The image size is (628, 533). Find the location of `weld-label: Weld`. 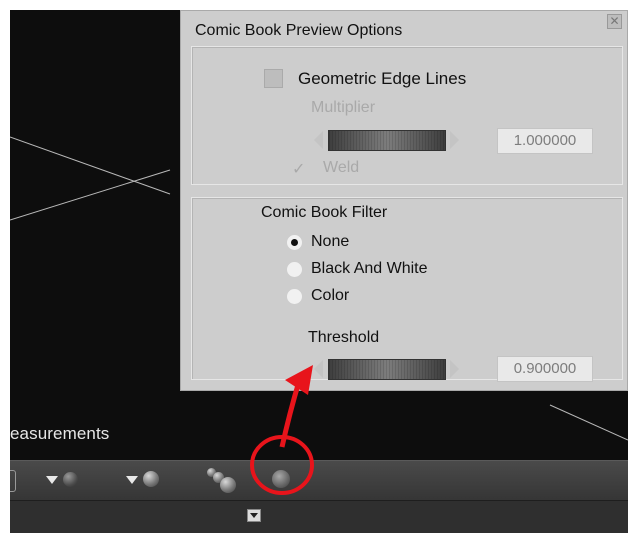

weld-label: Weld is located at coordinates (341, 167).